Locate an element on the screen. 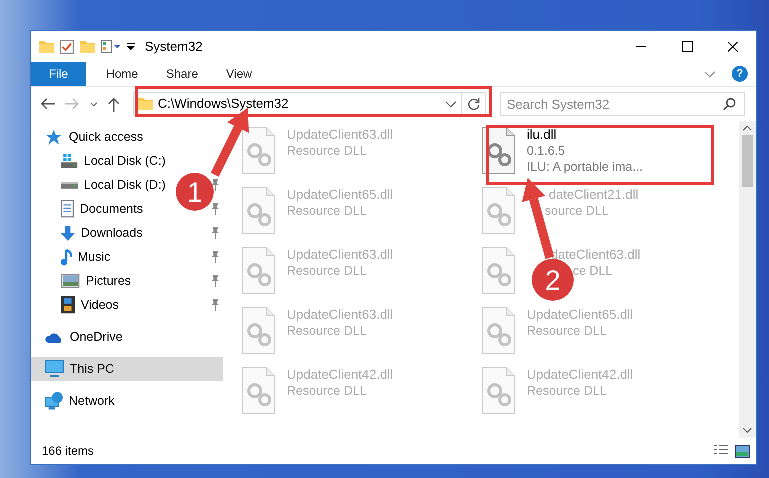 The height and width of the screenshot is (478, 769). step-badge: 1 is located at coordinates (195, 192).